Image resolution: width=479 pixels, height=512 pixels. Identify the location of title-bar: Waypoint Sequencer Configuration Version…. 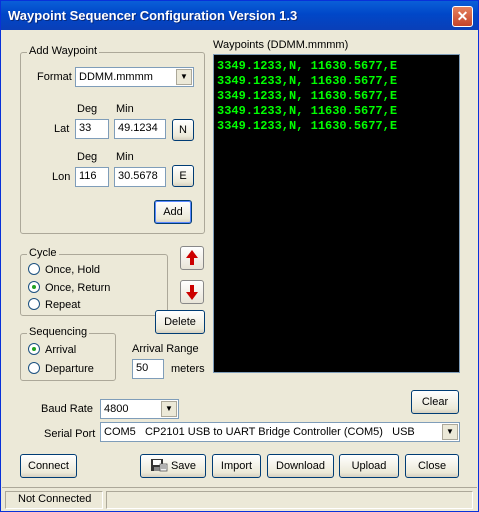
(239, 15).